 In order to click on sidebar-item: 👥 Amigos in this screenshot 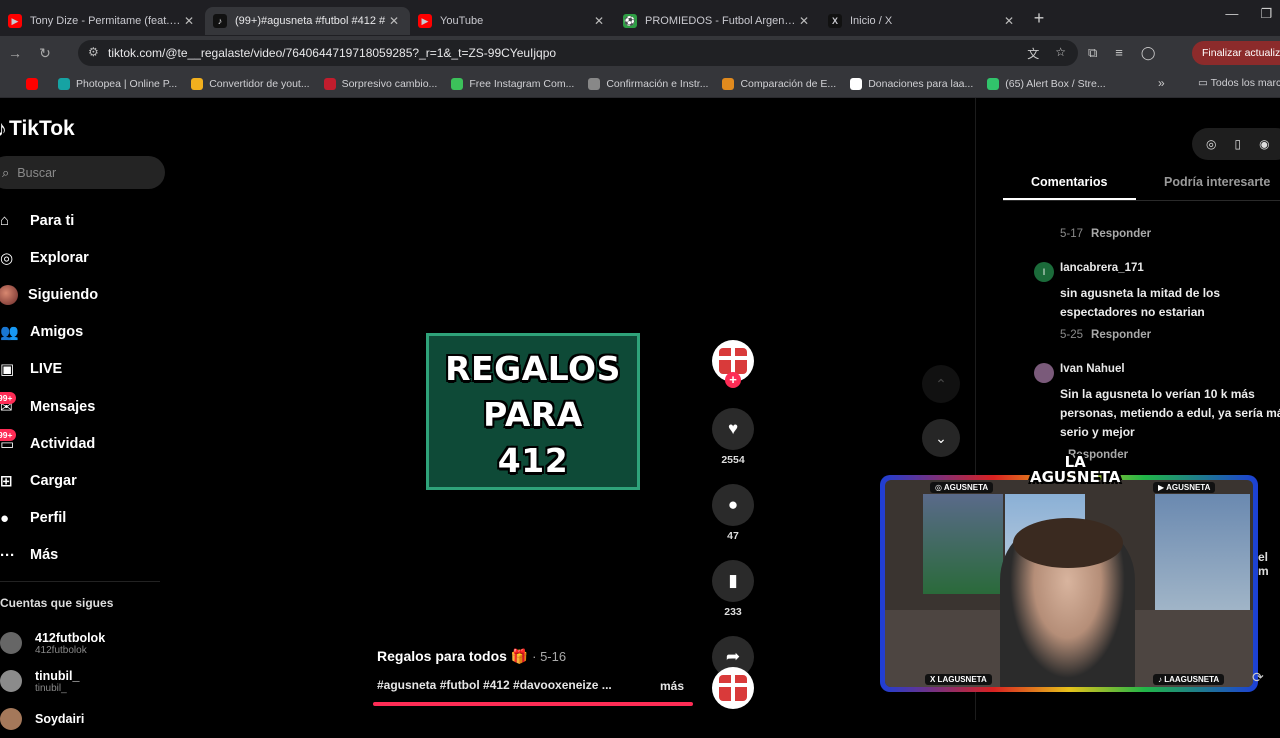, I will do `click(49, 332)`.